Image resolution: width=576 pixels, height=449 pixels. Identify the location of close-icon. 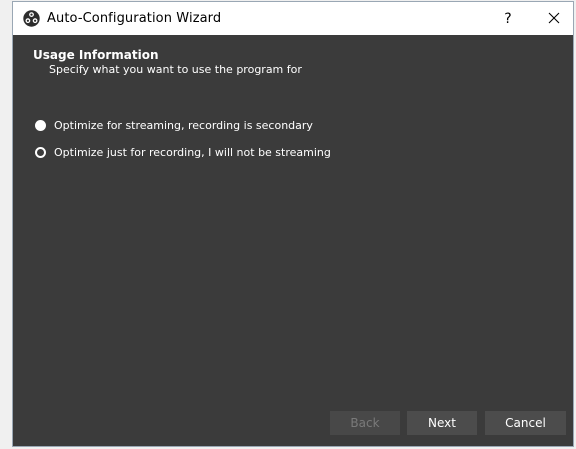
(554, 18).